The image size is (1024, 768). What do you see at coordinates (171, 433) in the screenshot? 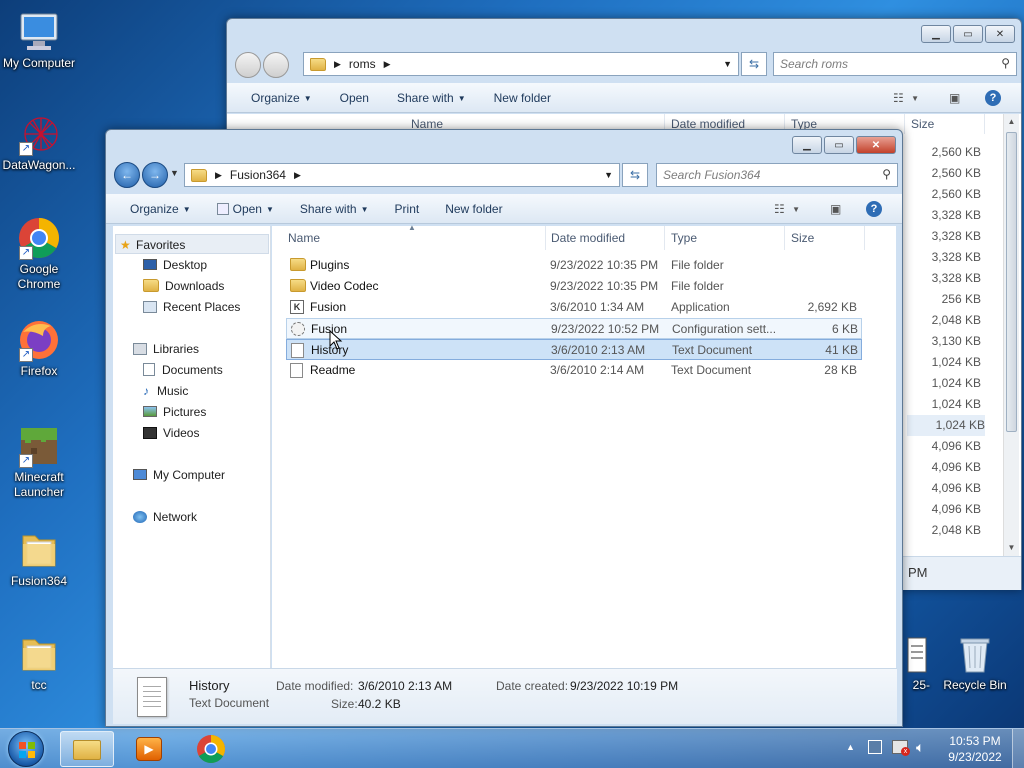
I see `nav-videos: Videos` at bounding box center [171, 433].